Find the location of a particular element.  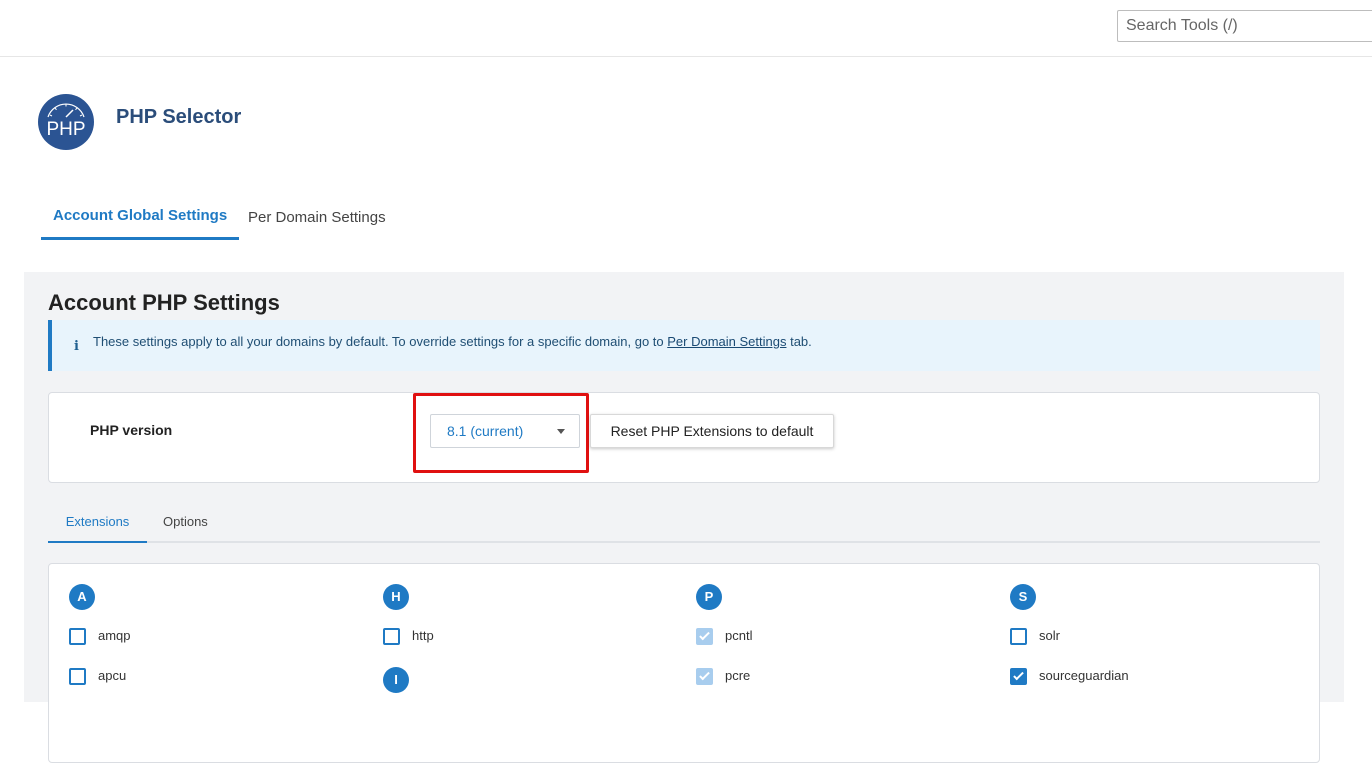

tab-options: Options is located at coordinates (185, 523).